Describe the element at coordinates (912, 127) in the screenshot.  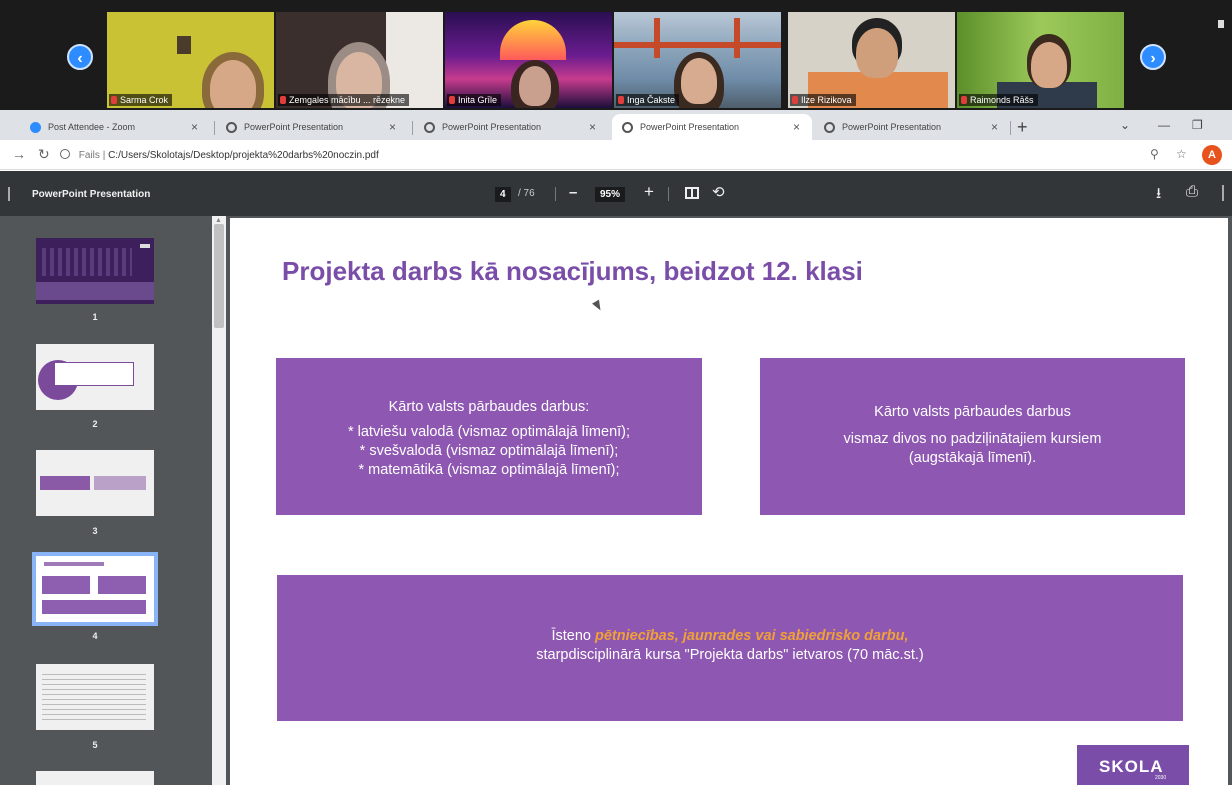
I see `tab-powerpoint-4: PowerPoint Presentation ×` at that location.